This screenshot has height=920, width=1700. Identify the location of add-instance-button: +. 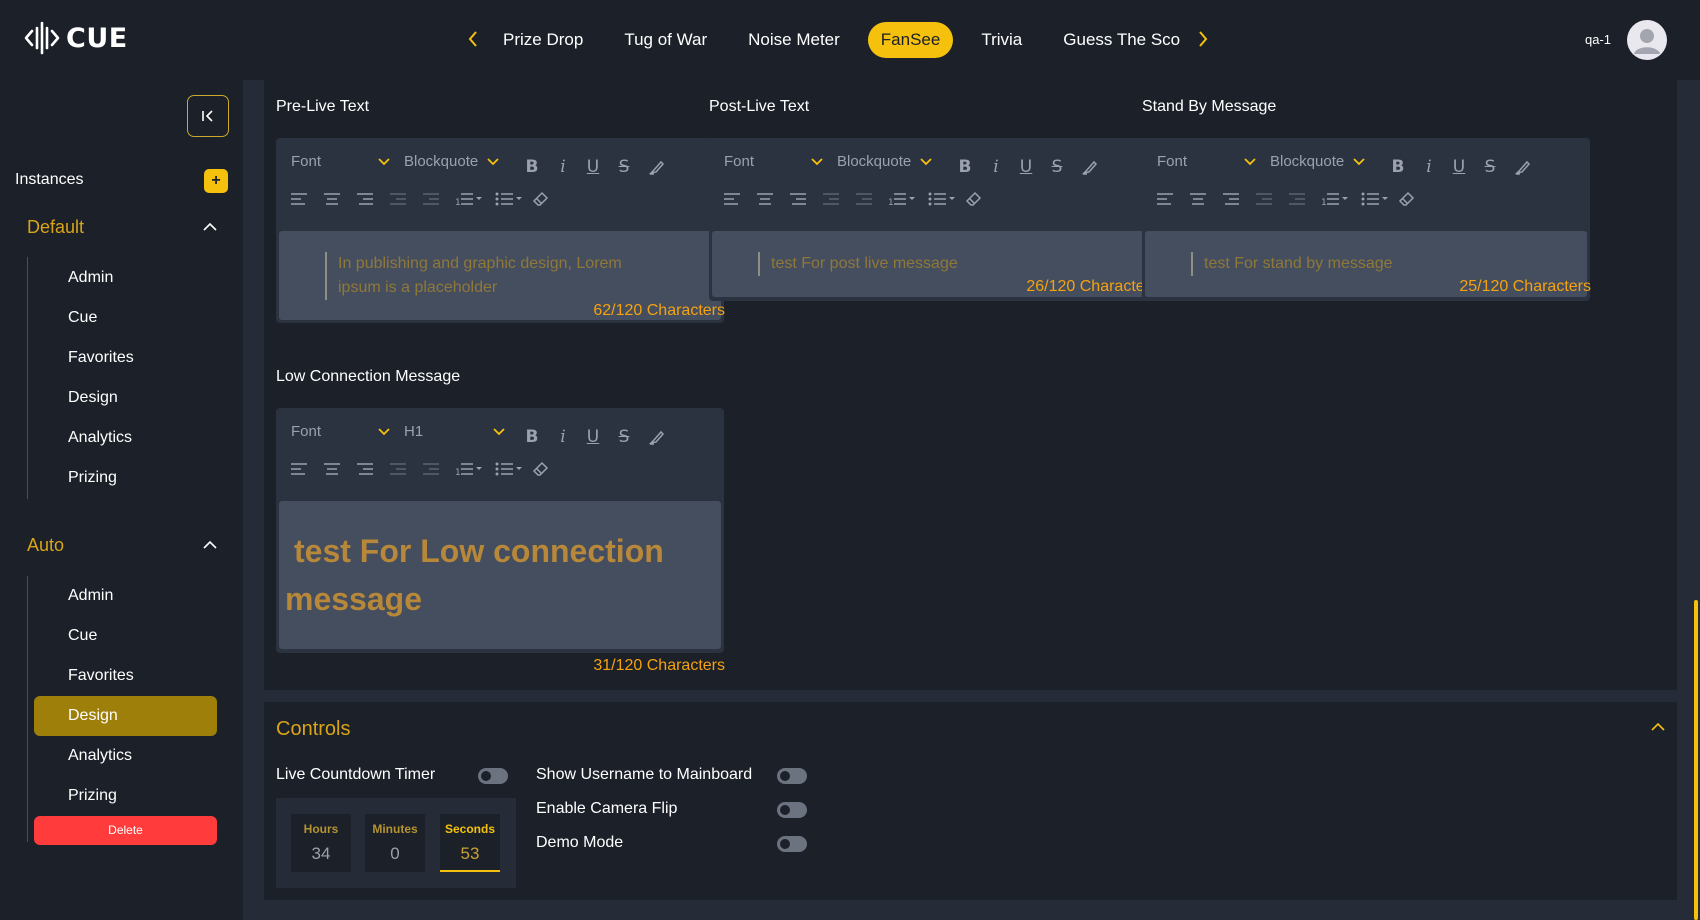
(216, 181).